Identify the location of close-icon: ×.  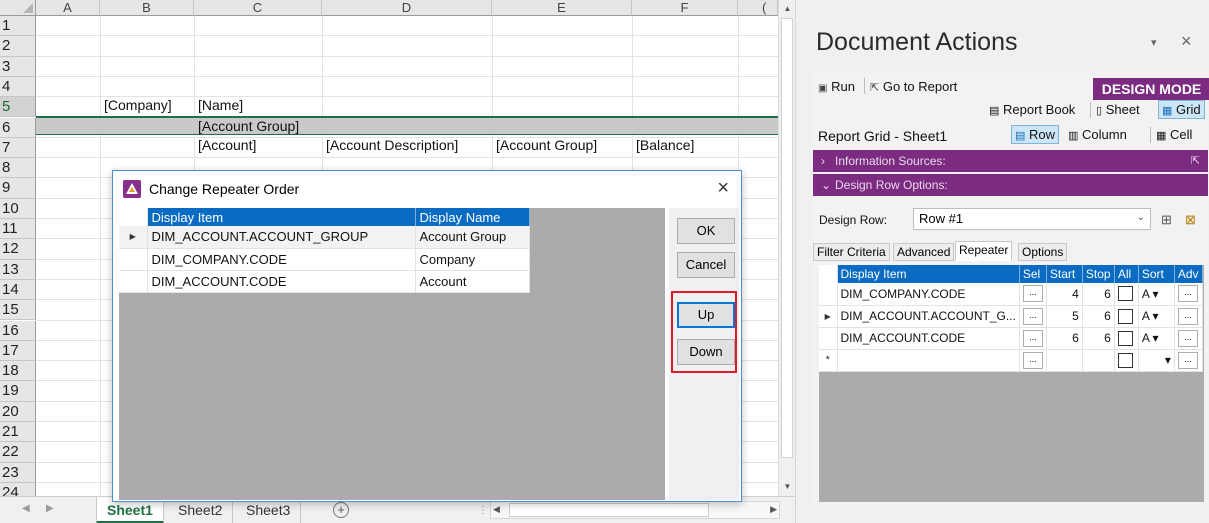
(723, 188).